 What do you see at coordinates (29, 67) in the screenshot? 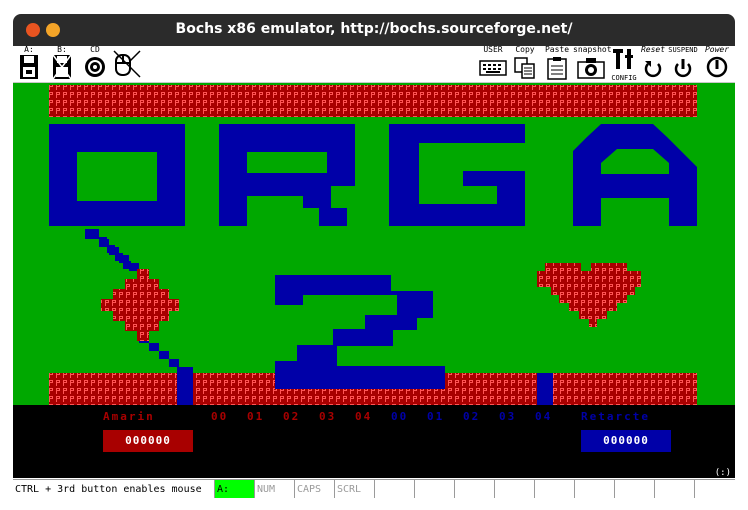
I see `floppy-icon` at bounding box center [29, 67].